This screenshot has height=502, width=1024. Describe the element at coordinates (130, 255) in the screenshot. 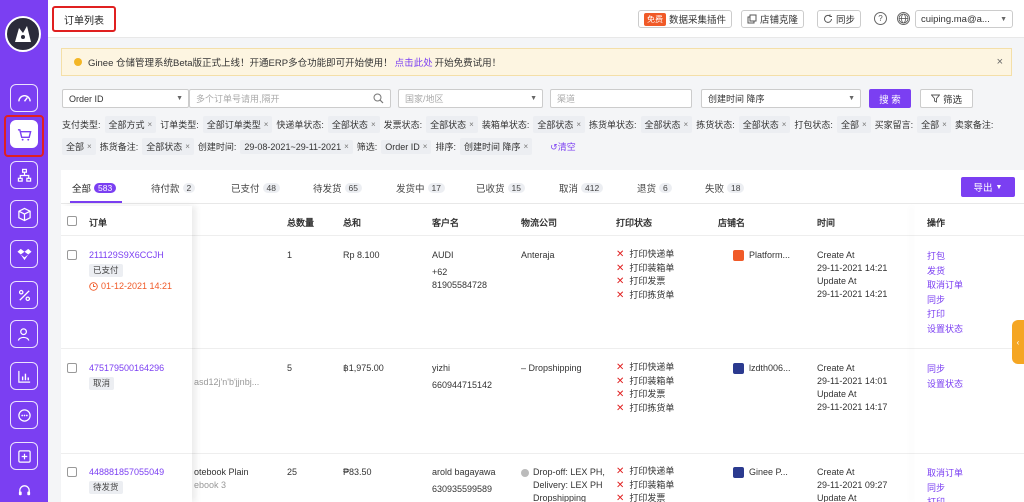

I see `order-id-link: 211129S9X6CCJH` at that location.